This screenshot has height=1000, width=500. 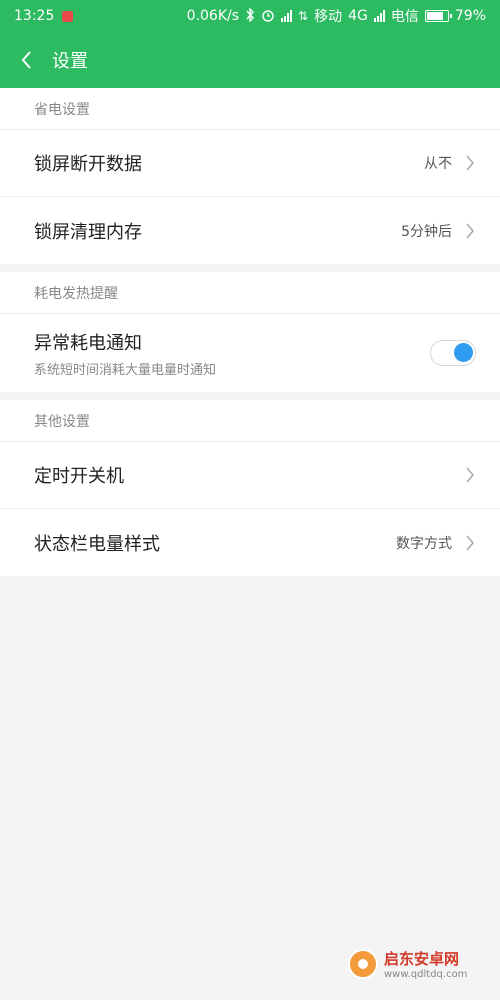 I want to click on chevron-left-icon, so click(x=26, y=60).